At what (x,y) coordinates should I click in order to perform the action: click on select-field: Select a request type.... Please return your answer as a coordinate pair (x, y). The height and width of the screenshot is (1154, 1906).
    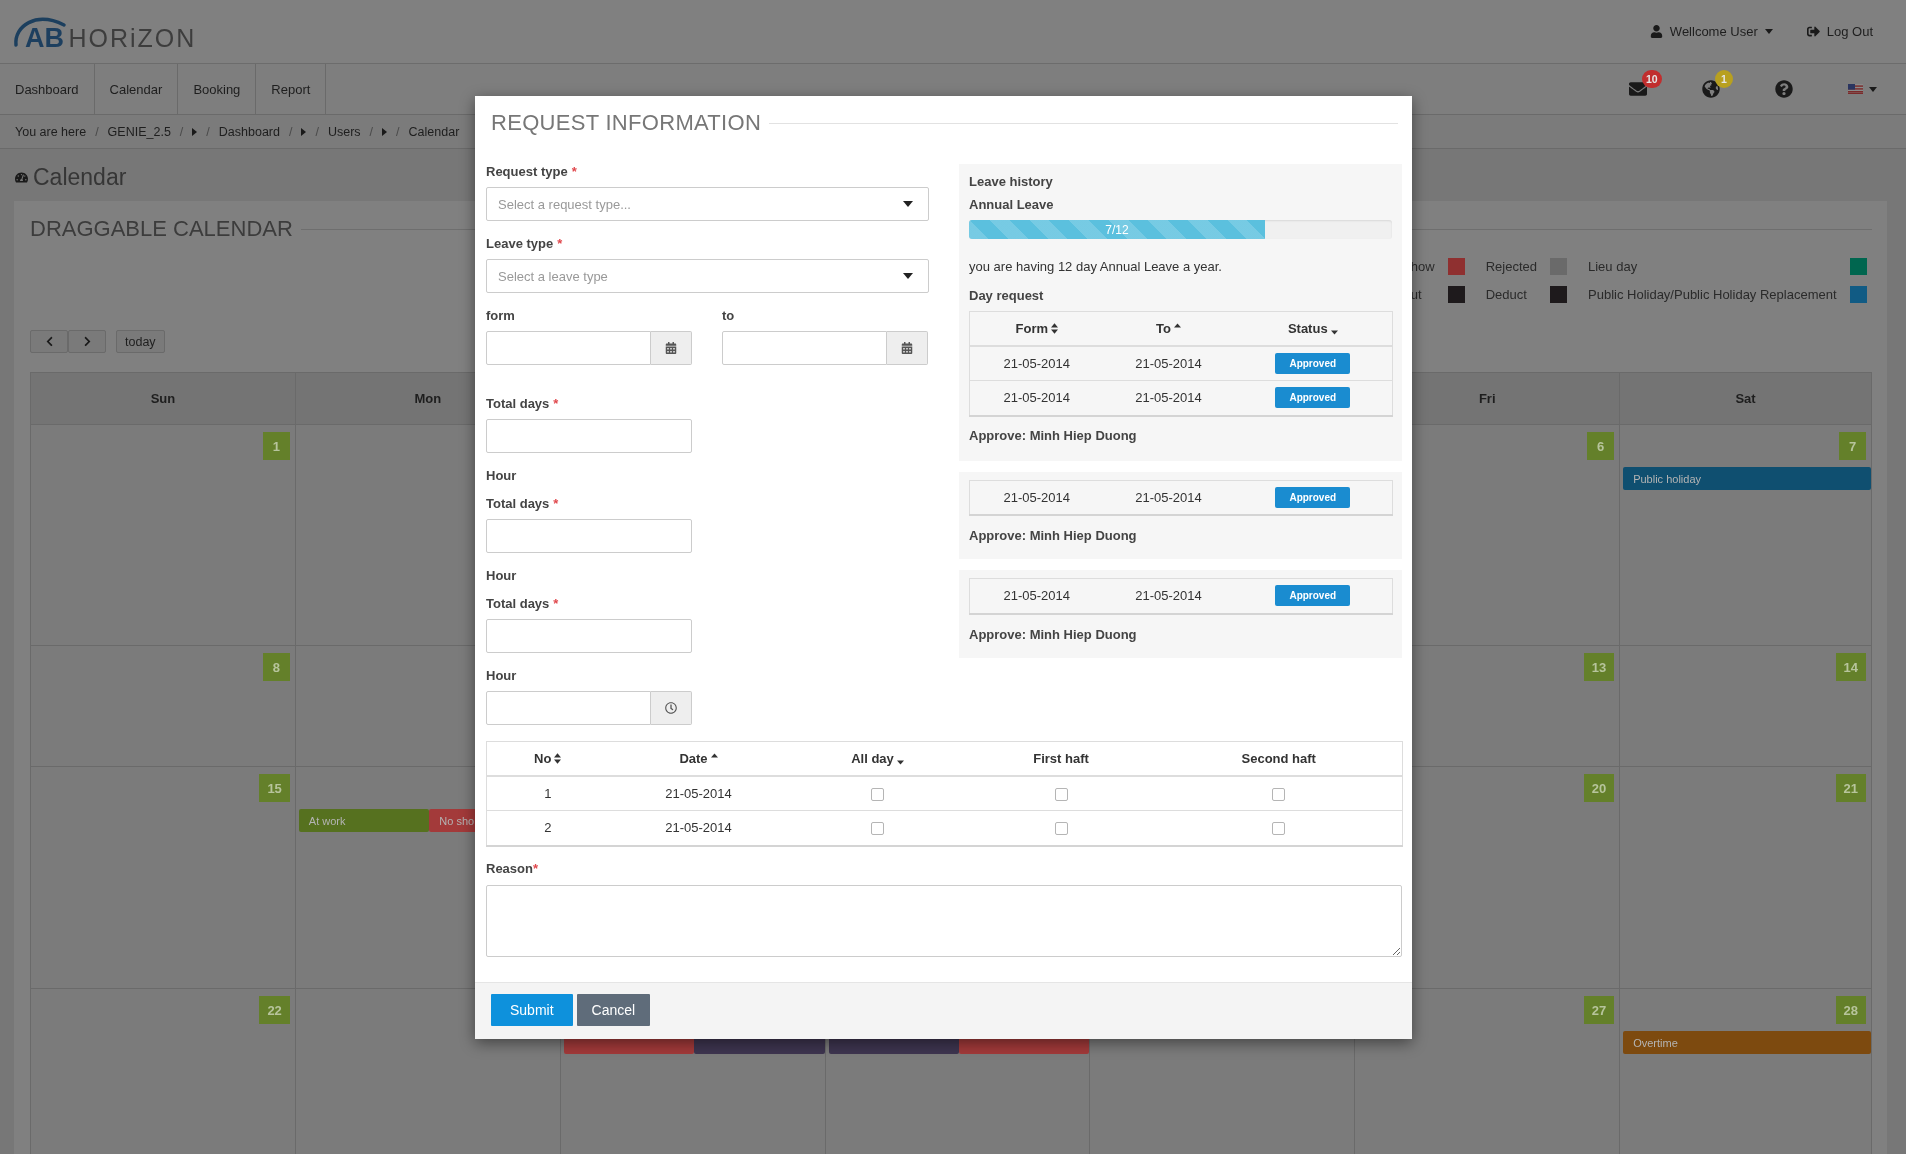
    Looking at the image, I should click on (707, 204).